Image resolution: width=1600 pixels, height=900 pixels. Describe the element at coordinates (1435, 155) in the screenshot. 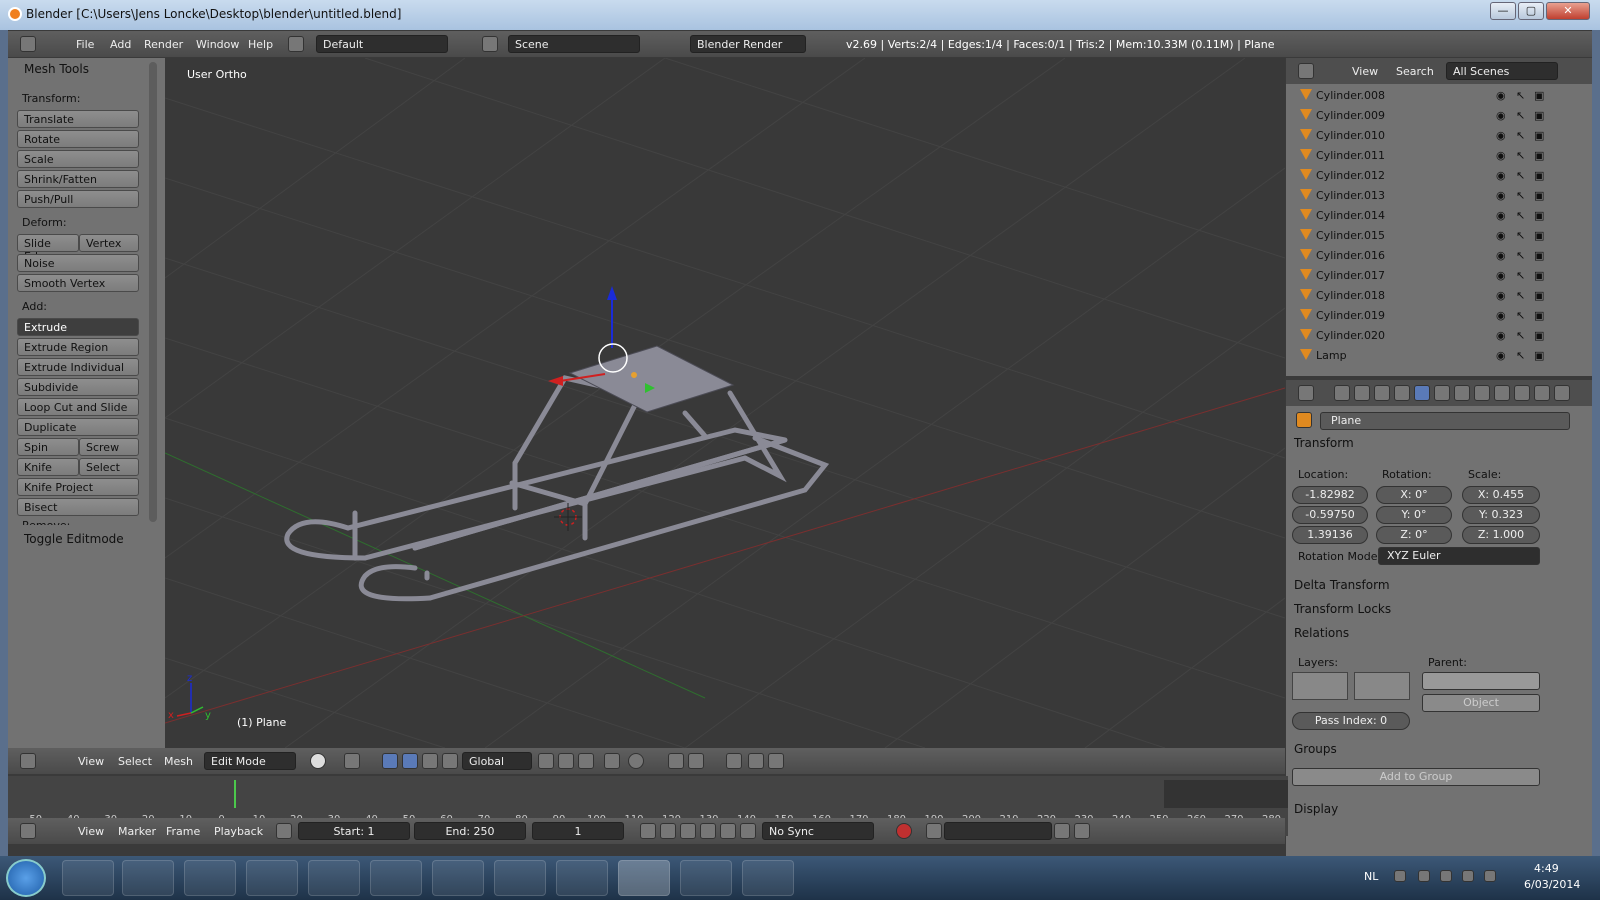

I see `outliner-item: Cylinder.011 ◉ ↖ ▣` at that location.